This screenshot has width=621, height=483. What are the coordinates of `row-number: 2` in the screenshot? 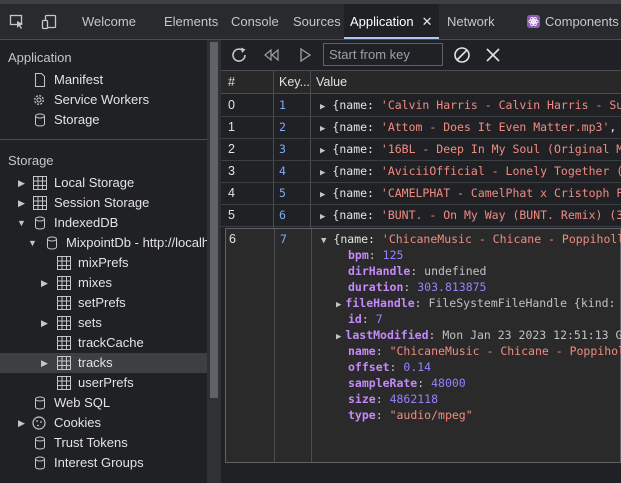 It's located at (231, 149).